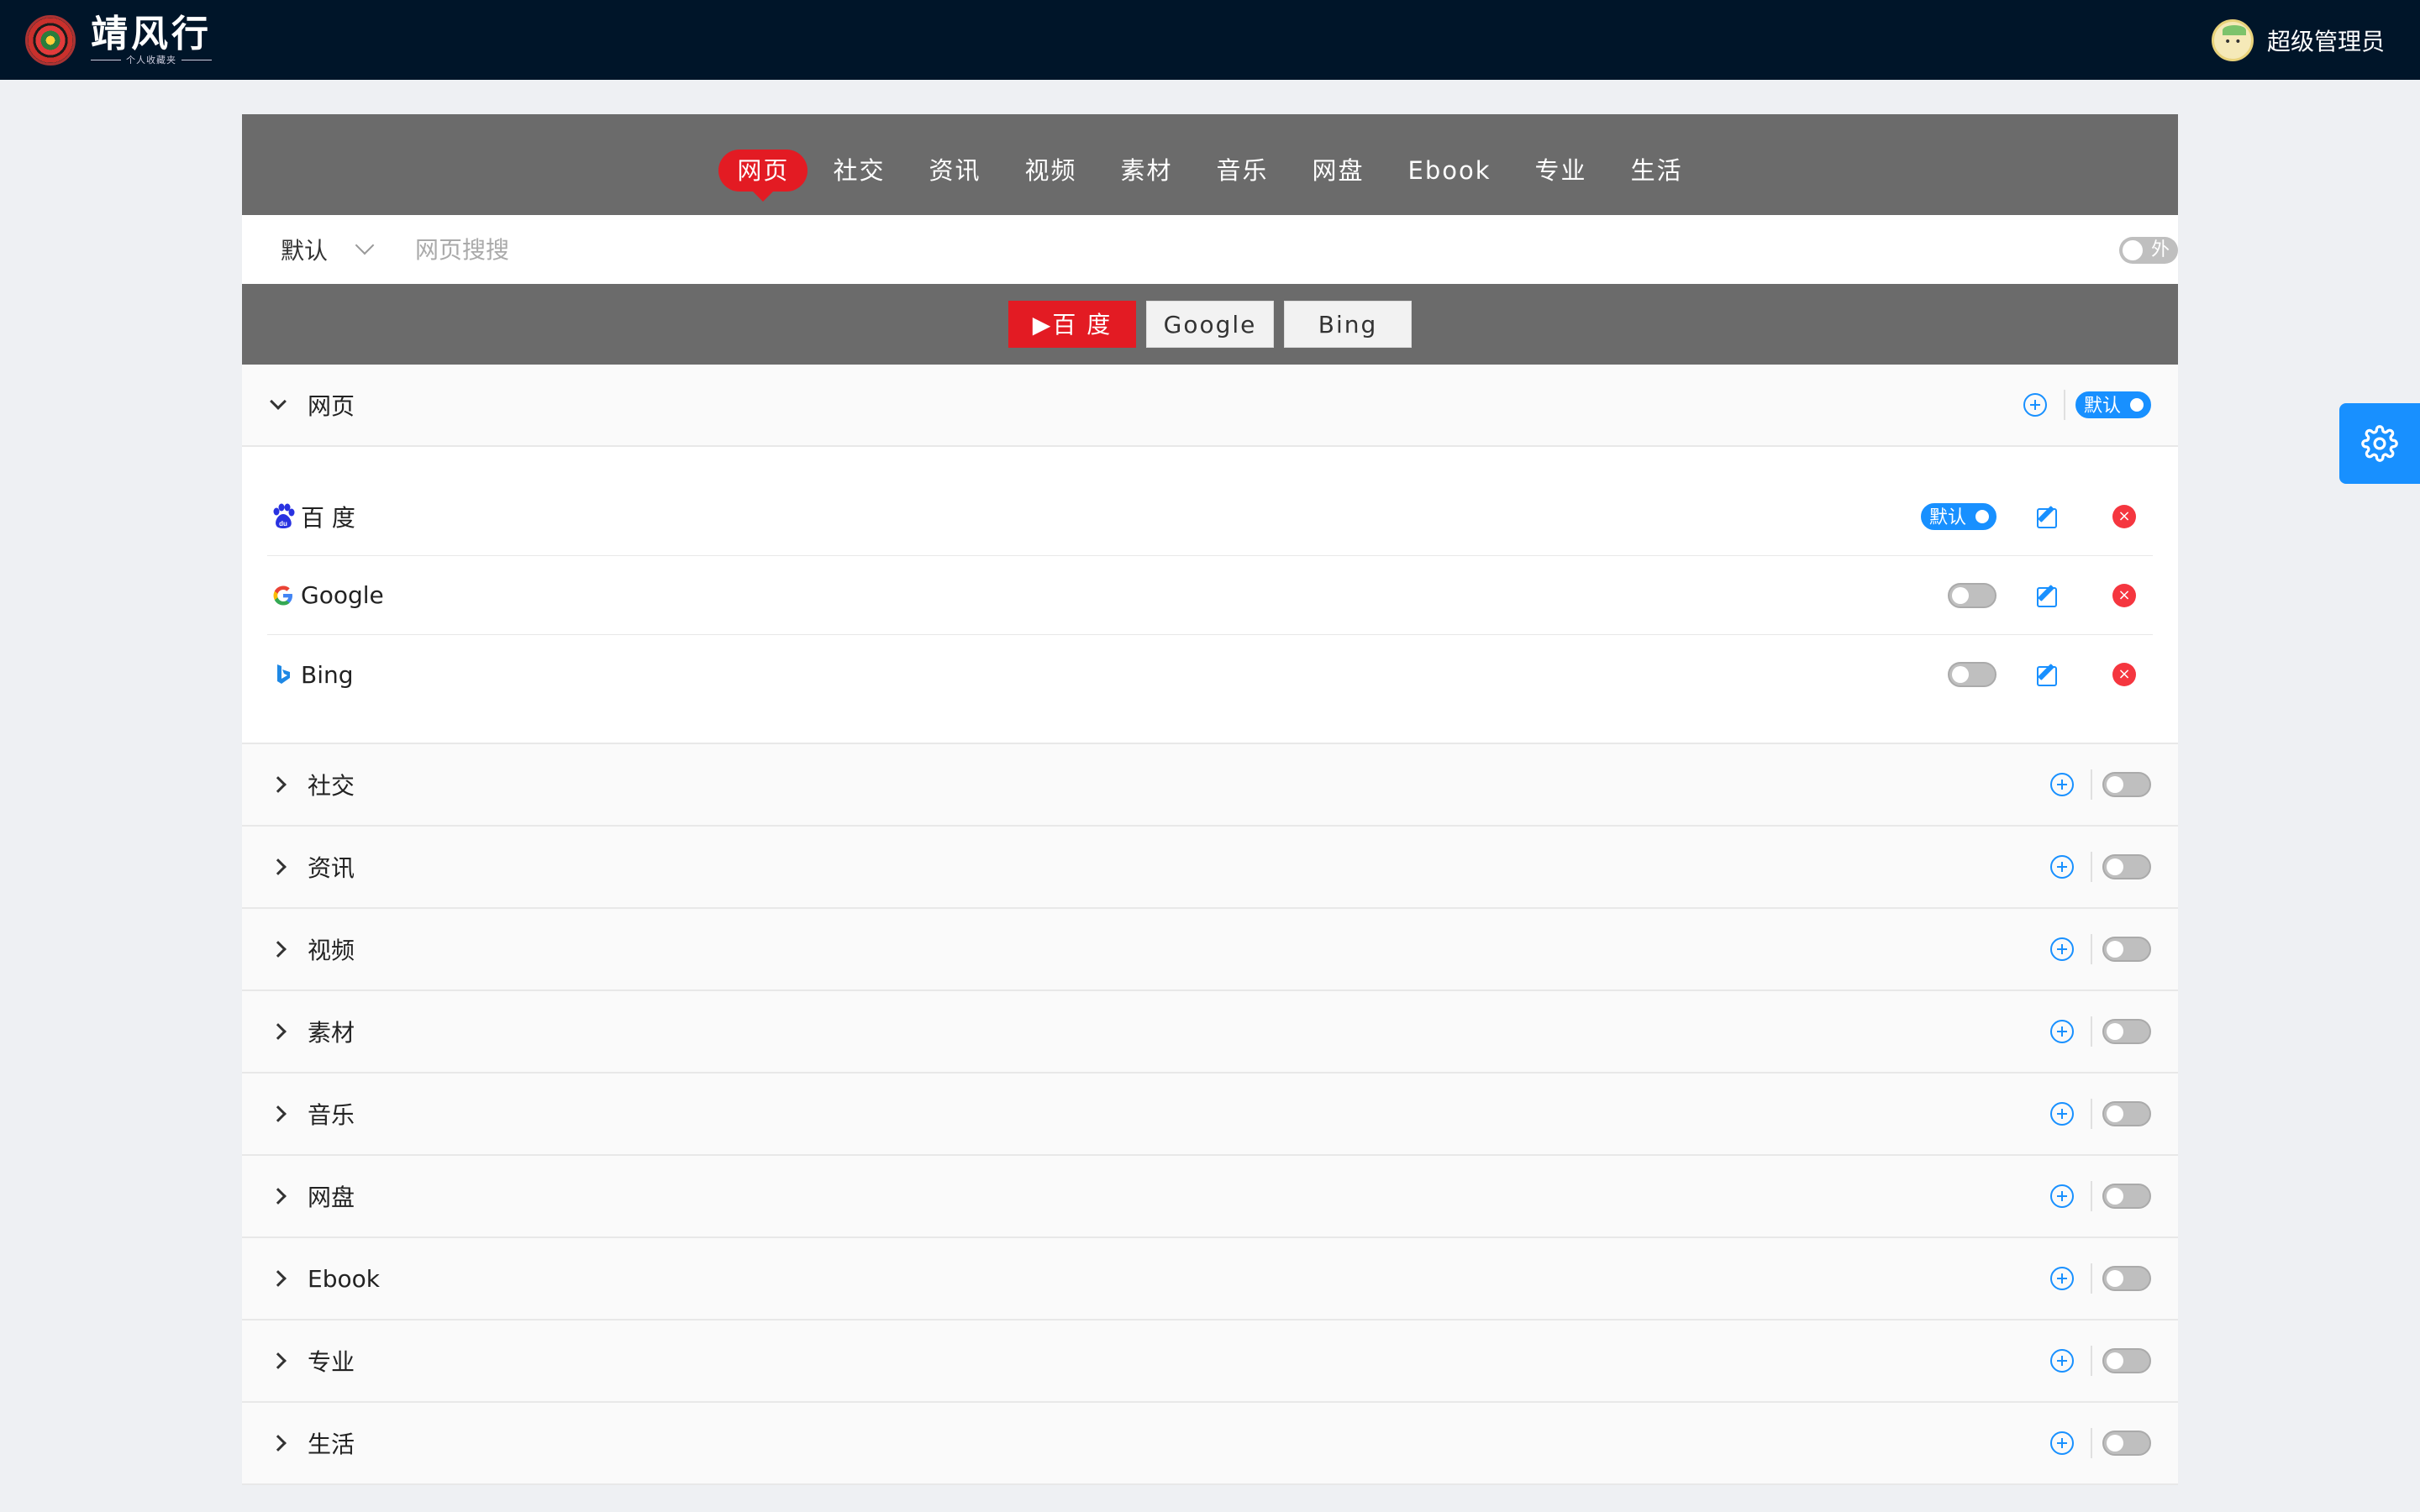  What do you see at coordinates (955, 171) in the screenshot?
I see `tab-news: 资讯` at bounding box center [955, 171].